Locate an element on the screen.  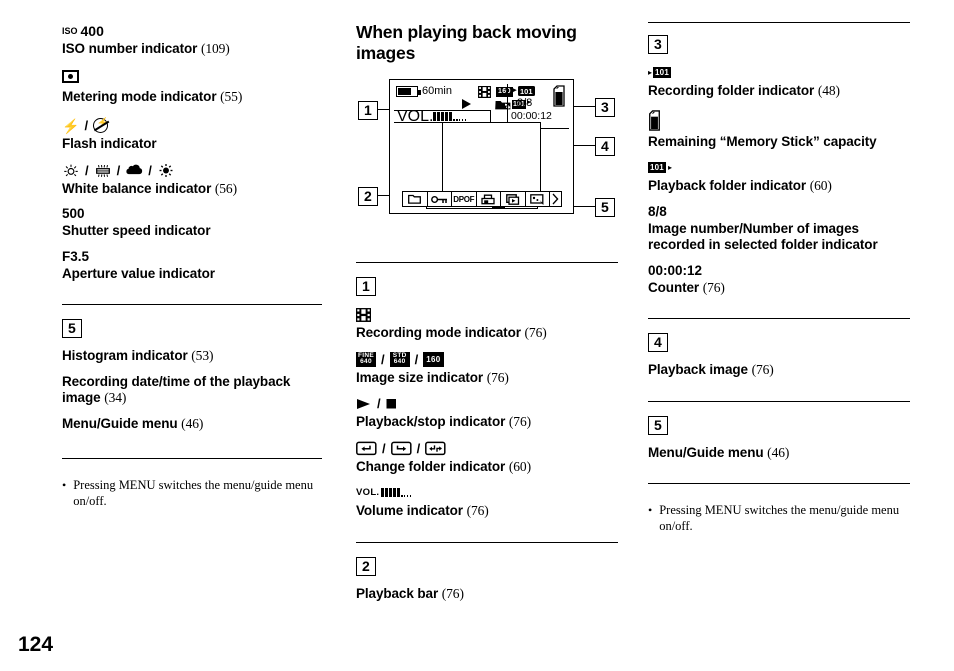
metering-mode-icon is located at coordinates (192, 77).